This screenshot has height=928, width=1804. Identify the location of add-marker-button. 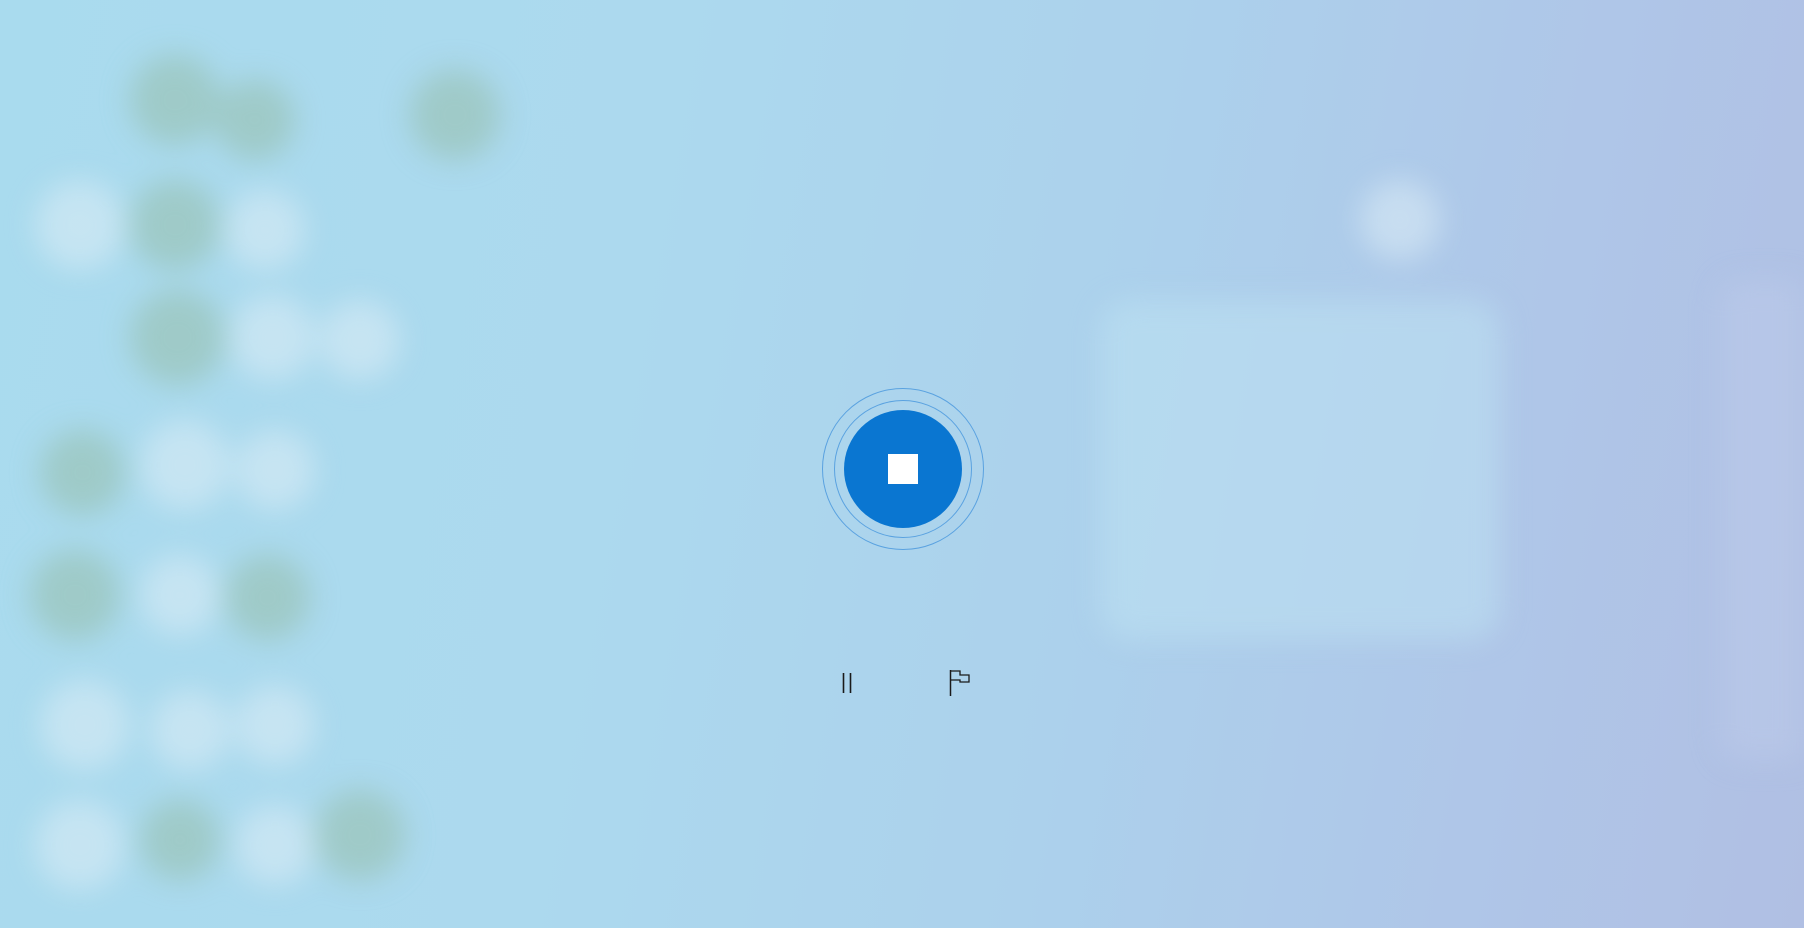
(960, 683).